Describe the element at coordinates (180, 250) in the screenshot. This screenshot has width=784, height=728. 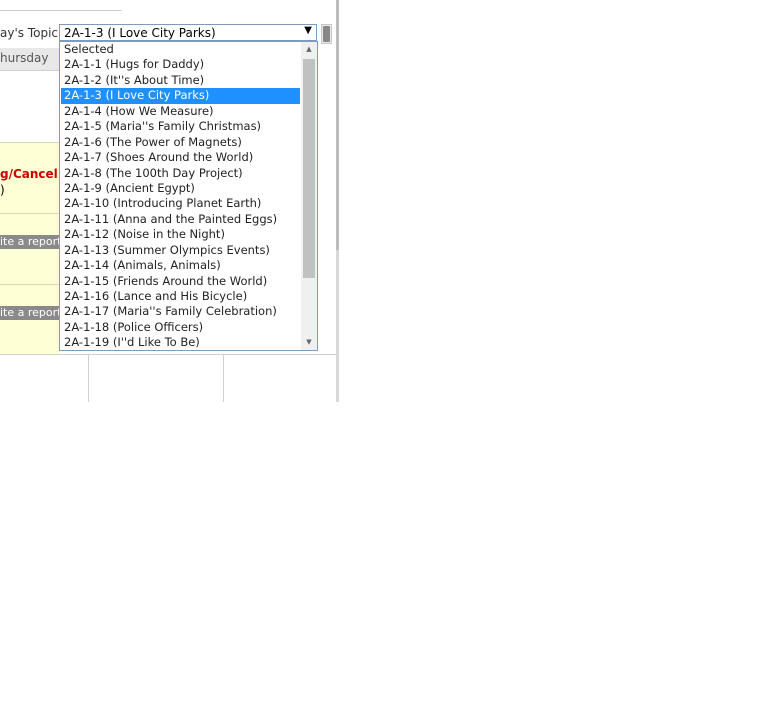
I see `dropdown-option: 2A-1-13 (Summer Olympics Events)` at that location.